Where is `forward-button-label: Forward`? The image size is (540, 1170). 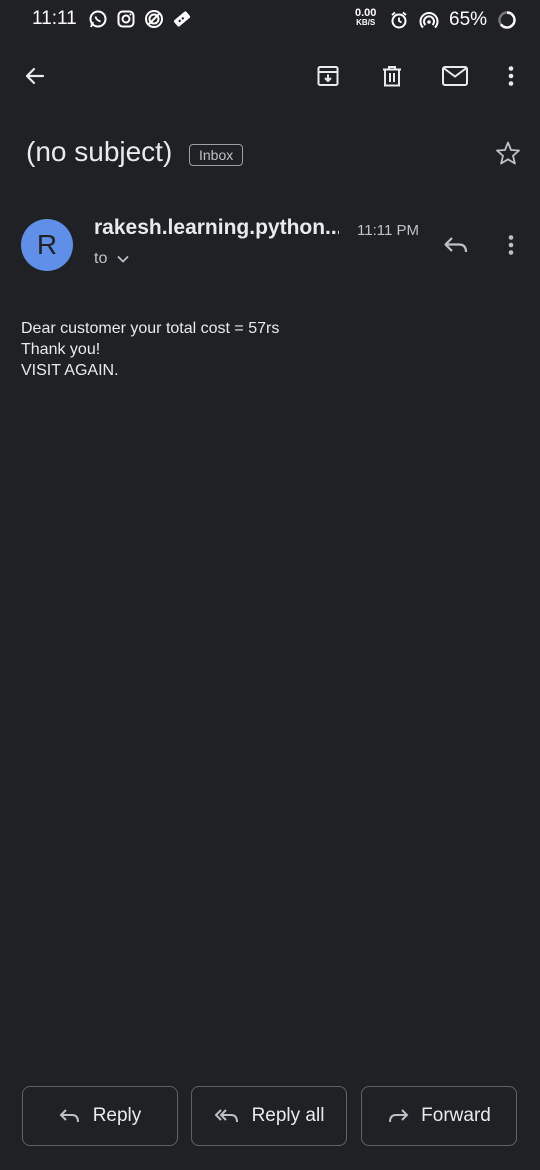
forward-button-label: Forward is located at coordinates (456, 1115).